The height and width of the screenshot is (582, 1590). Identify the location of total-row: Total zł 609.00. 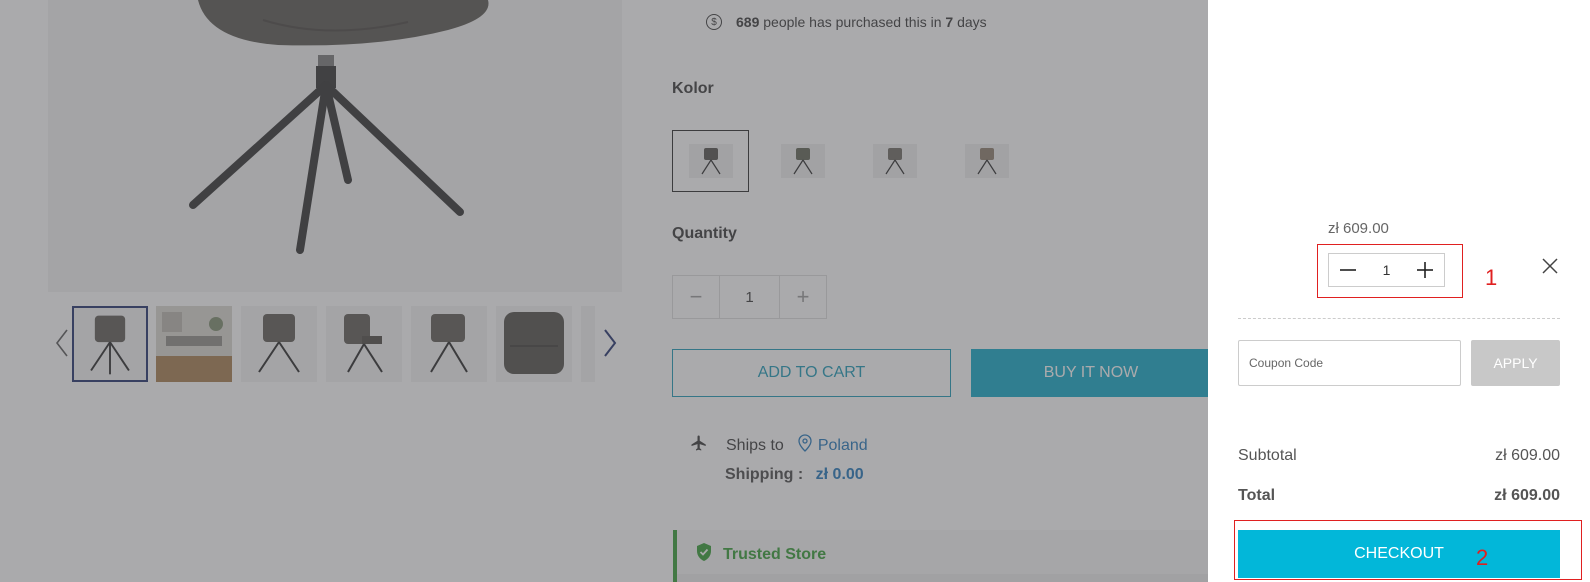
(1399, 496).